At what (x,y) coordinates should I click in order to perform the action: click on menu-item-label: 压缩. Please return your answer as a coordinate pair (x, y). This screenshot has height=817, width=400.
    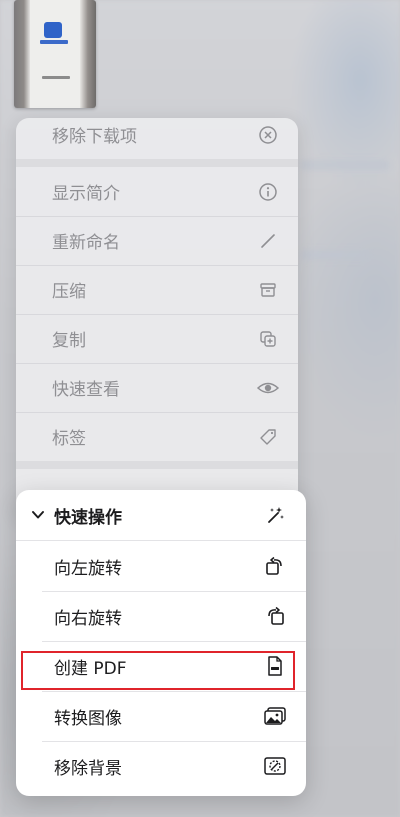
    Looking at the image, I should click on (69, 292).